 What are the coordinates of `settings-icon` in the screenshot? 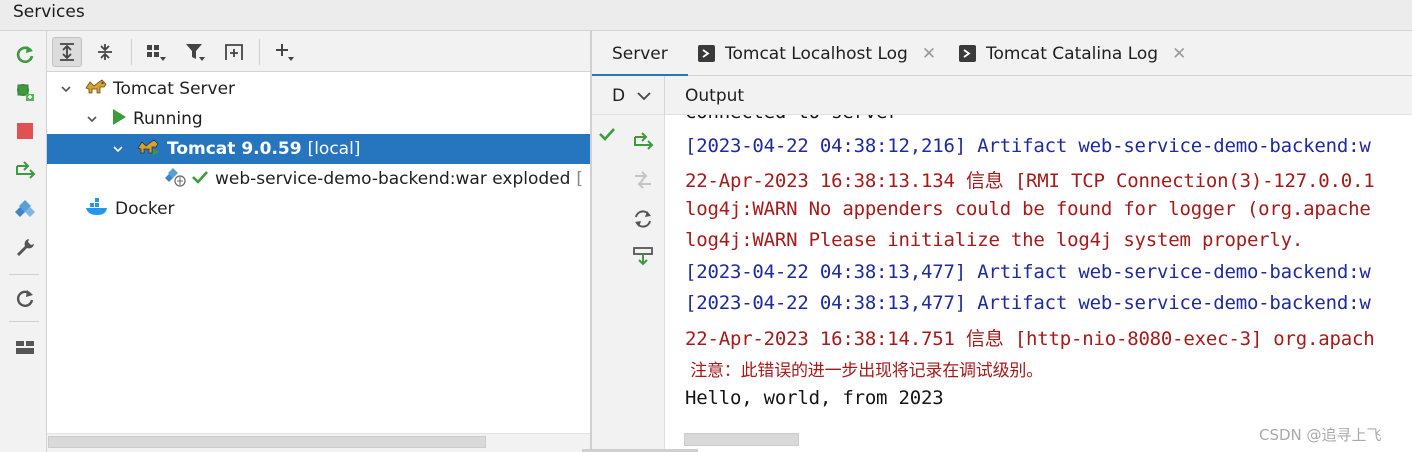 It's located at (25, 248).